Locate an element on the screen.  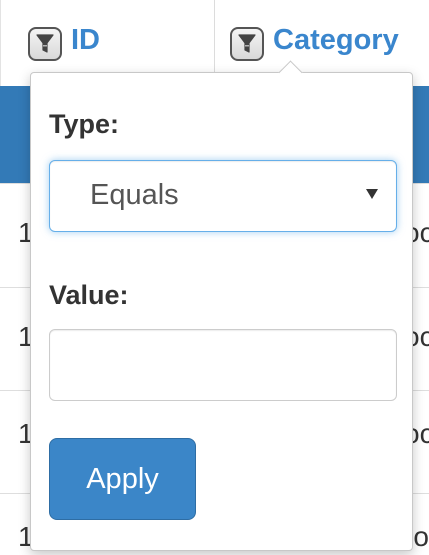
column-header-id-label: ID is located at coordinates (85, 40).